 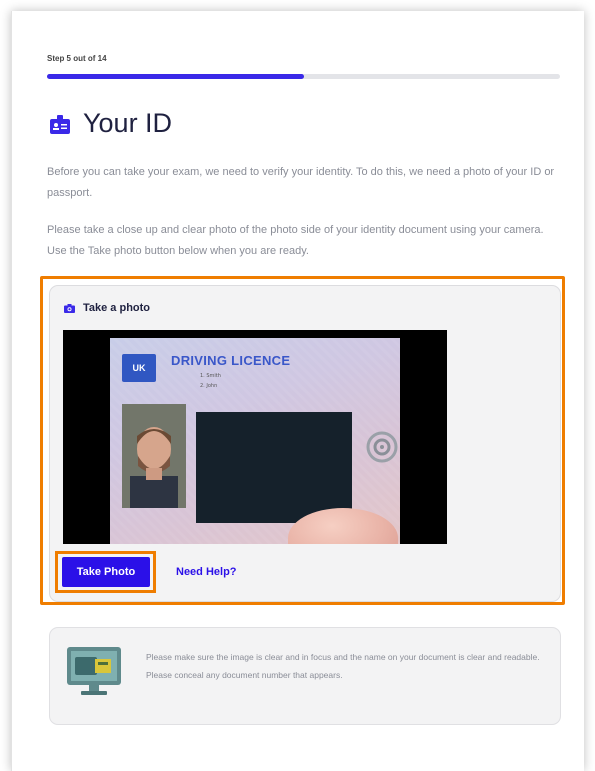 I want to click on id-badge-icon, so click(x=60, y=124).